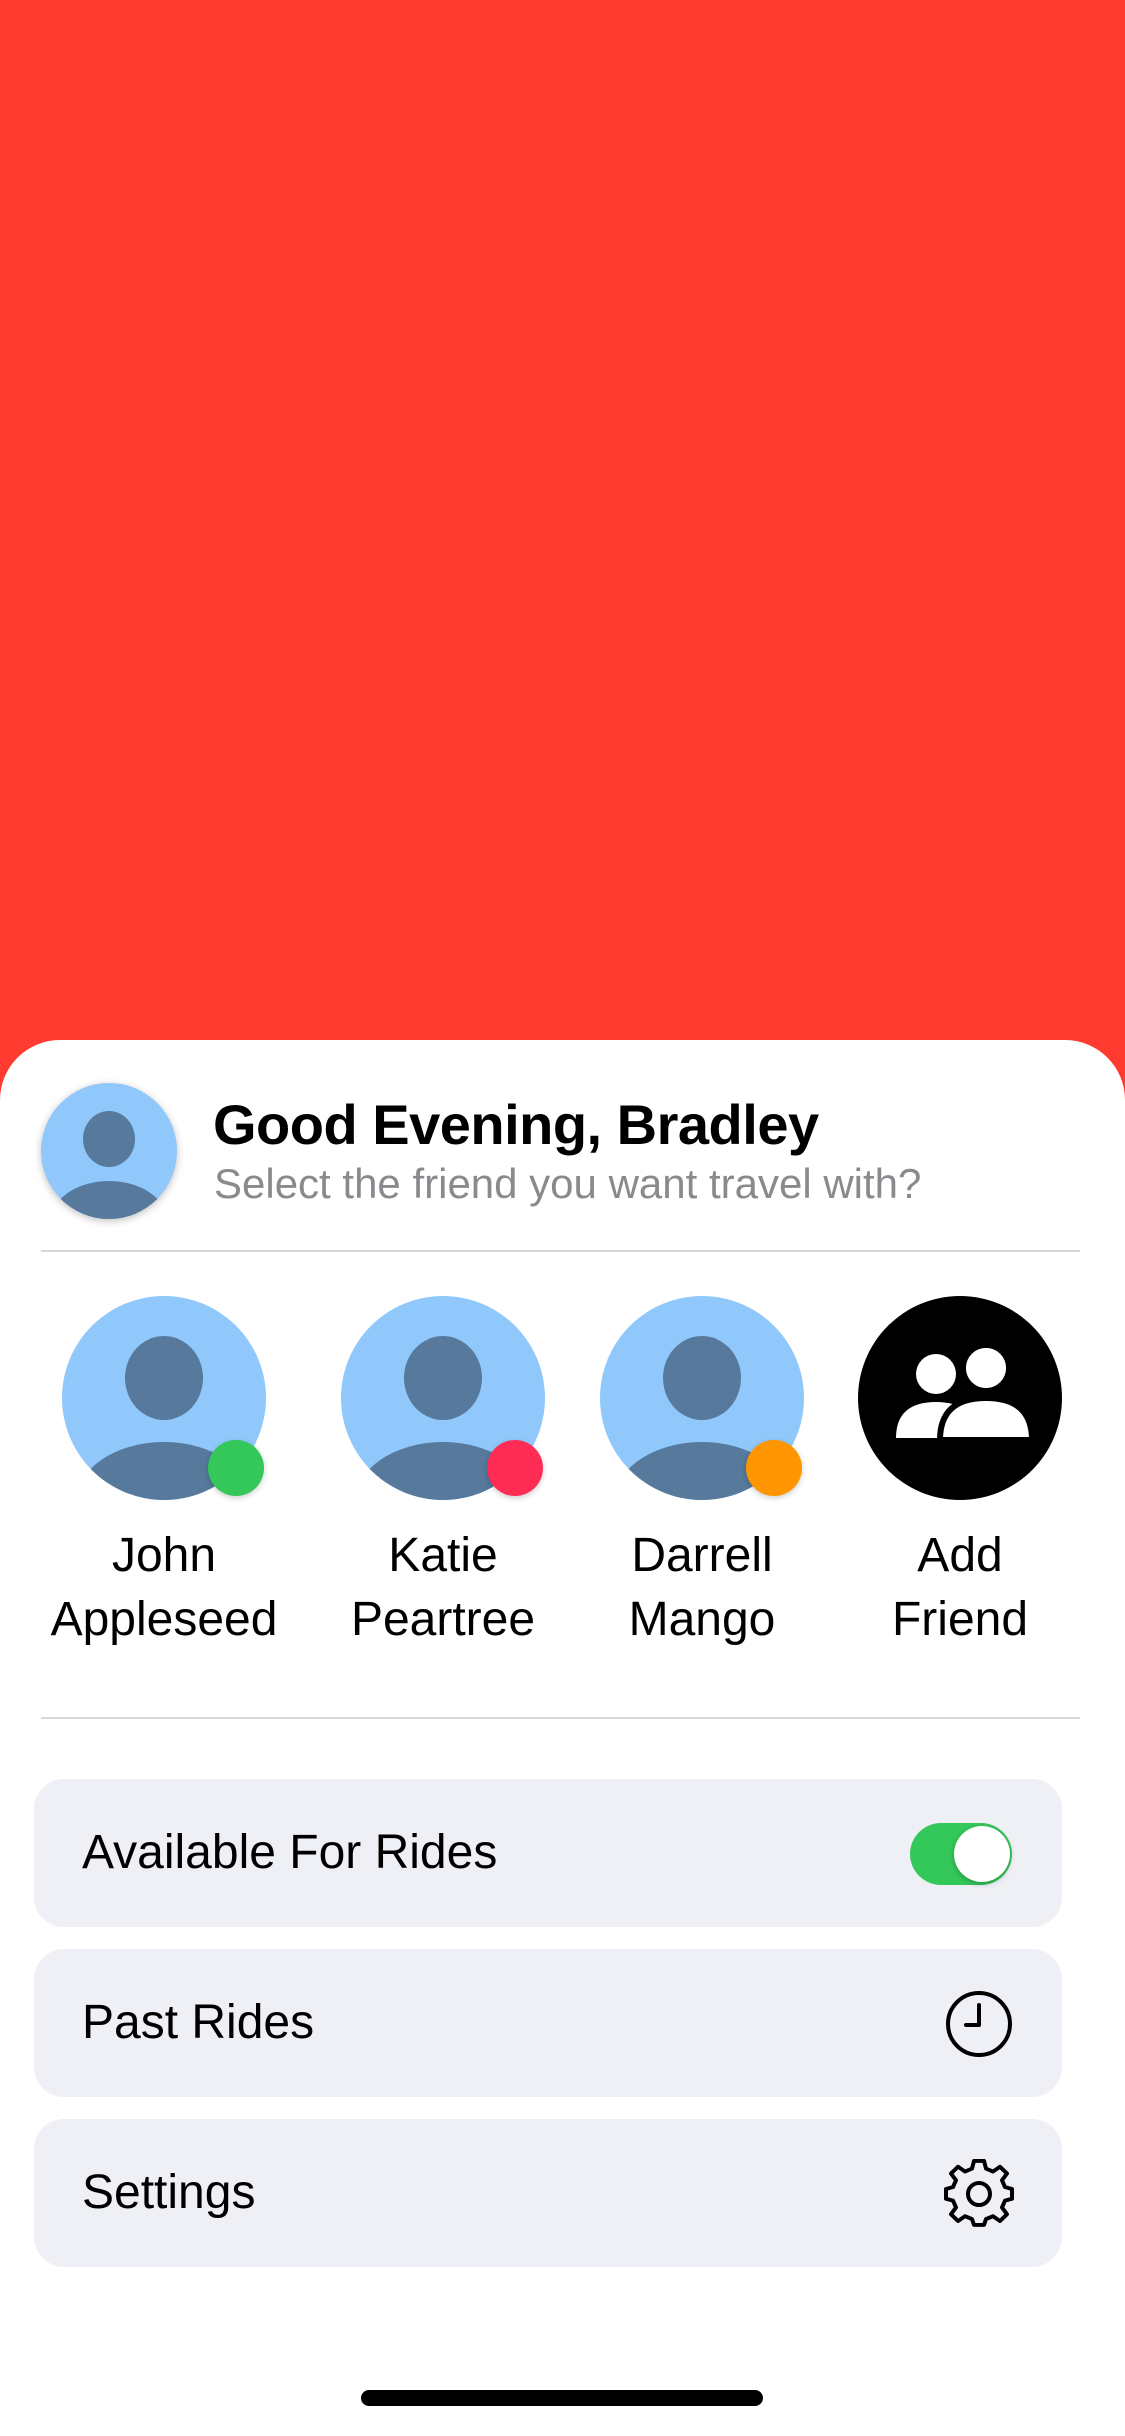 This screenshot has width=1125, height=2436. What do you see at coordinates (290, 1852) in the screenshot?
I see `available-for-rides-label: Available For Rides` at bounding box center [290, 1852].